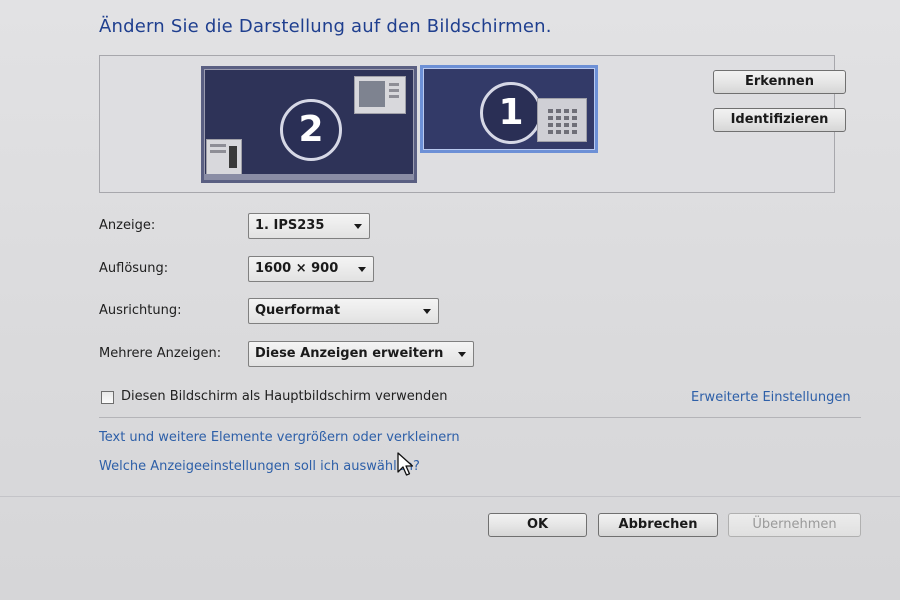 The width and height of the screenshot is (900, 600). Describe the element at coordinates (160, 353) in the screenshot. I see `mehrere-anzeigen-label: Mehrere Anzeigen:` at that location.